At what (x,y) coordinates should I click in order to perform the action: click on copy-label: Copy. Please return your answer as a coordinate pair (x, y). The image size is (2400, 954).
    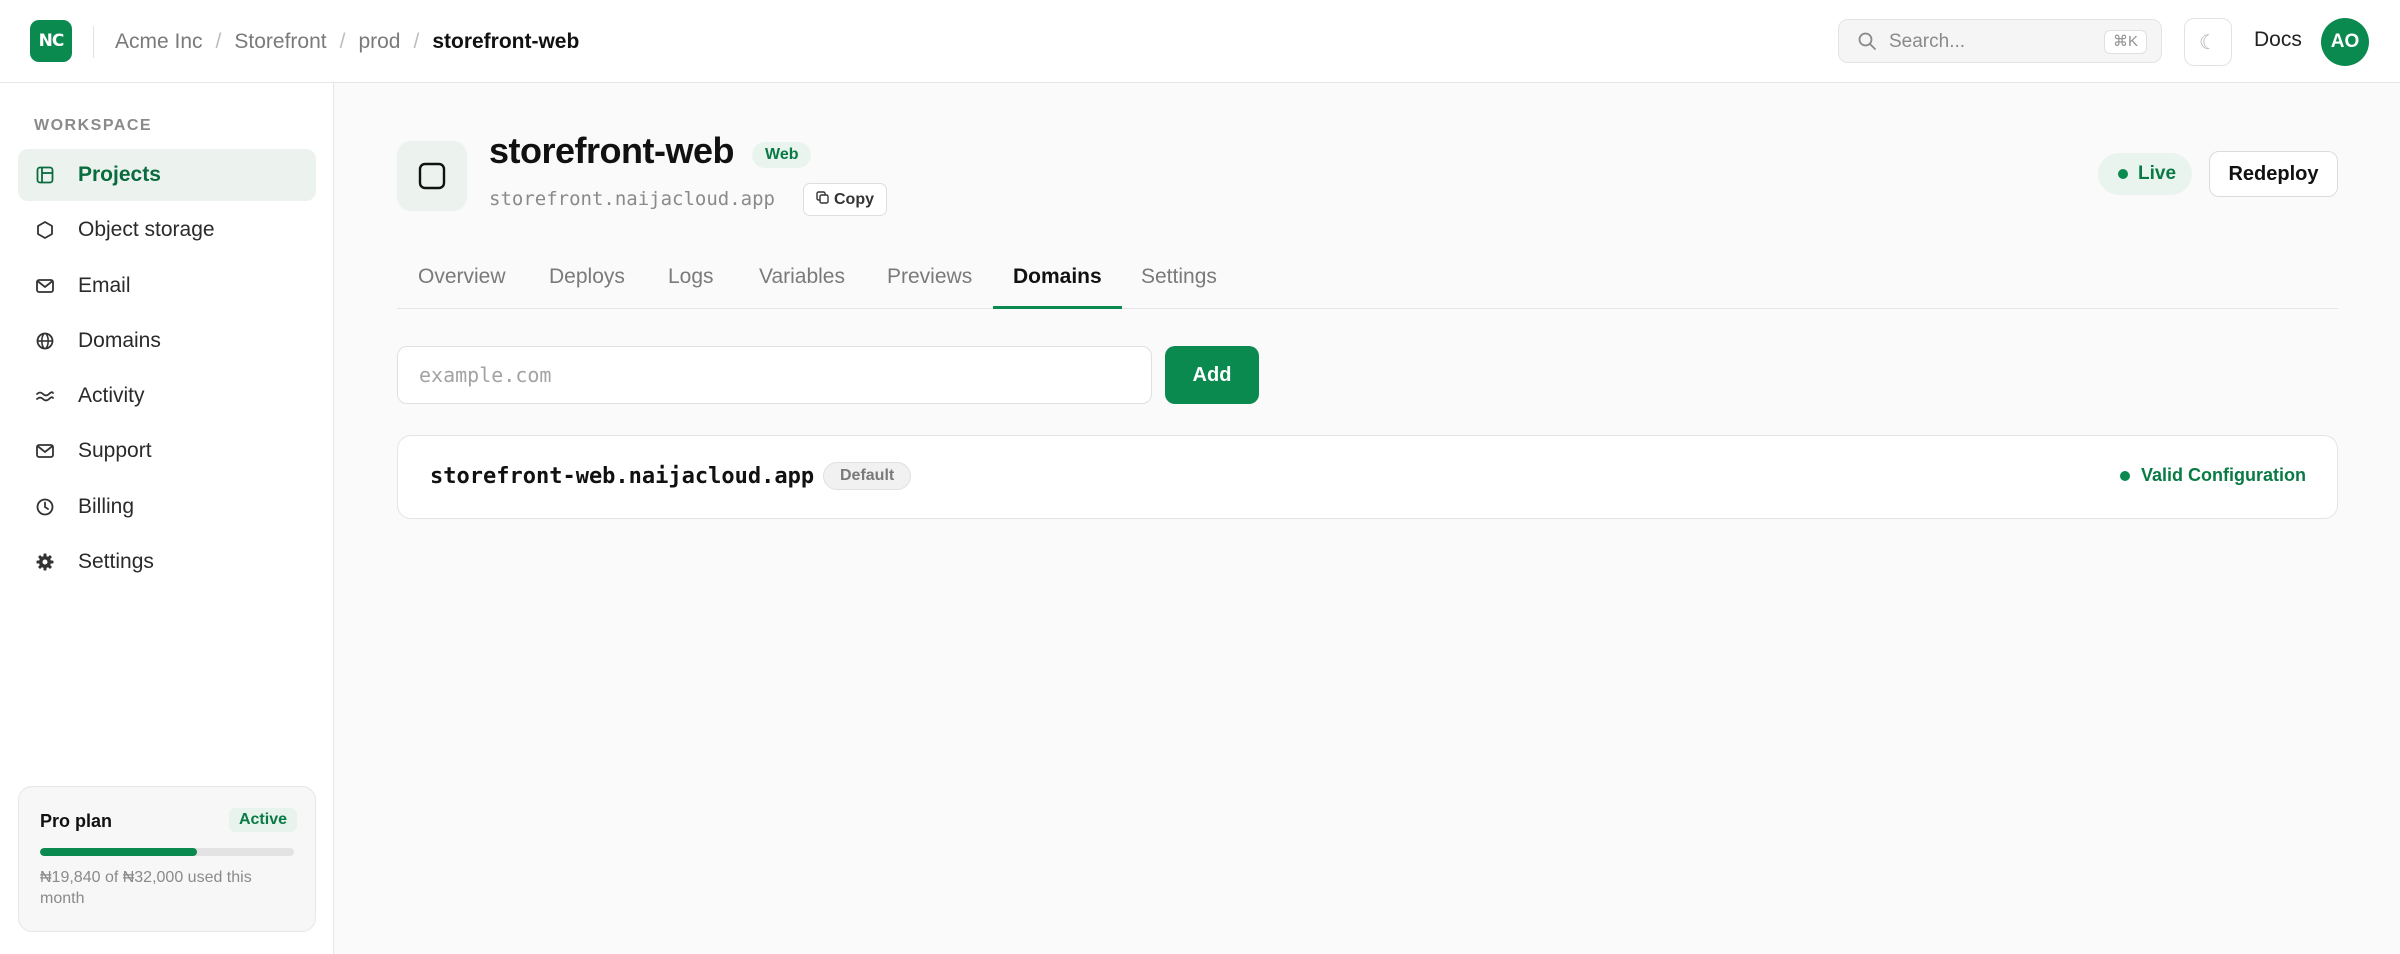
    Looking at the image, I should click on (854, 199).